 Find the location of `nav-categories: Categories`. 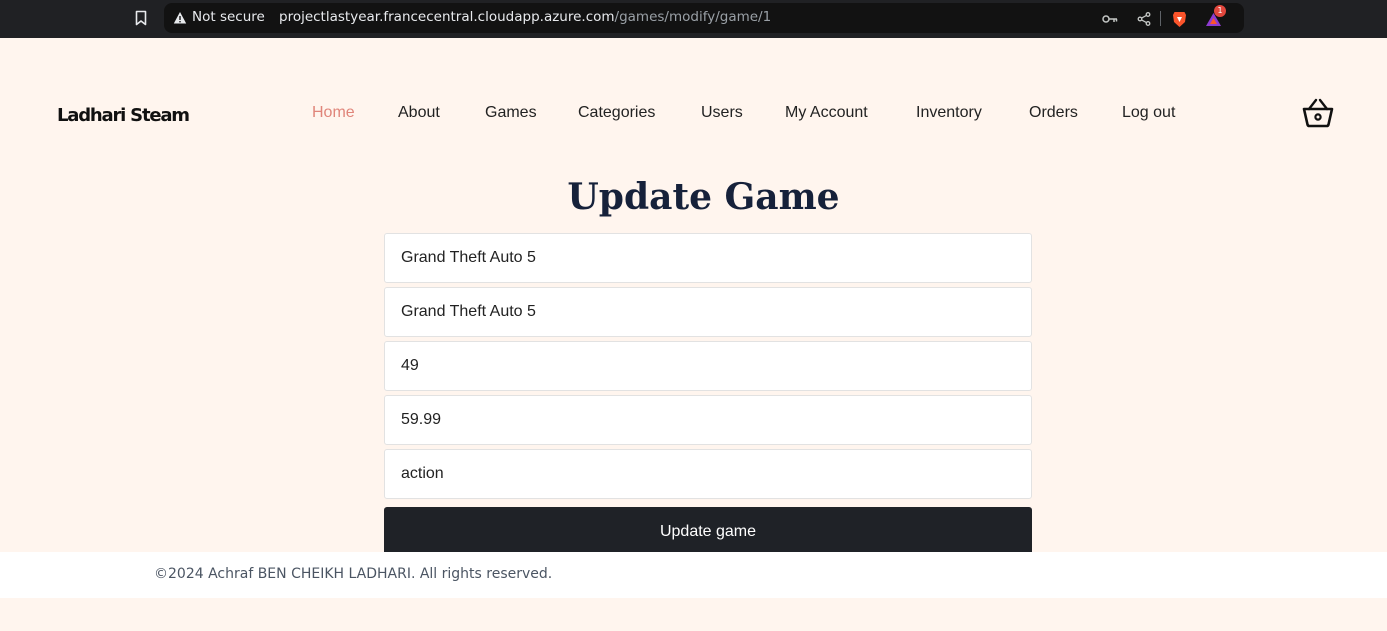

nav-categories: Categories is located at coordinates (616, 113).